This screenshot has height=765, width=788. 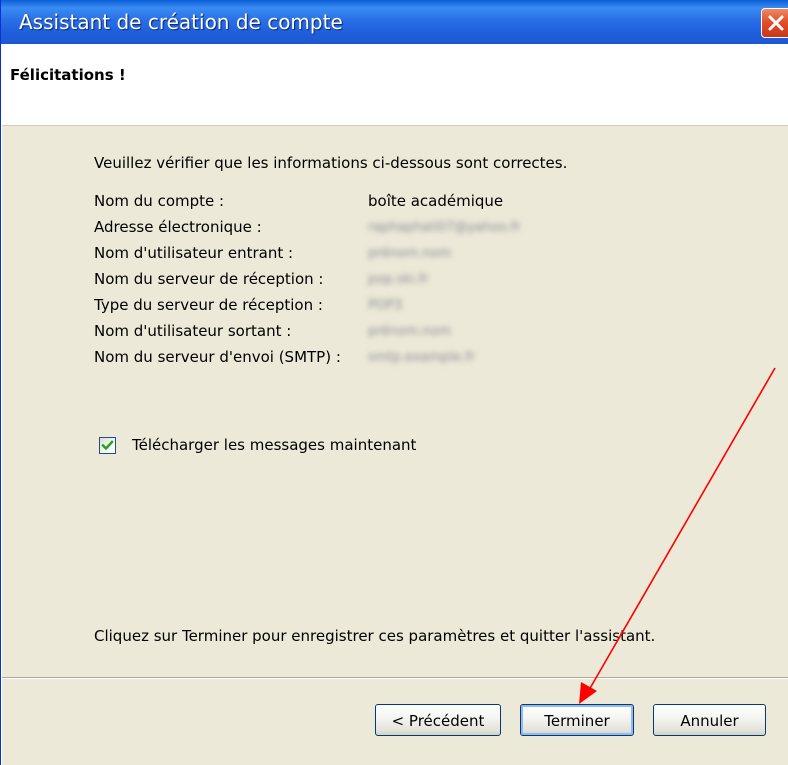 I want to click on info-label: Nom d'utilisateur entrant :, so click(x=194, y=253).